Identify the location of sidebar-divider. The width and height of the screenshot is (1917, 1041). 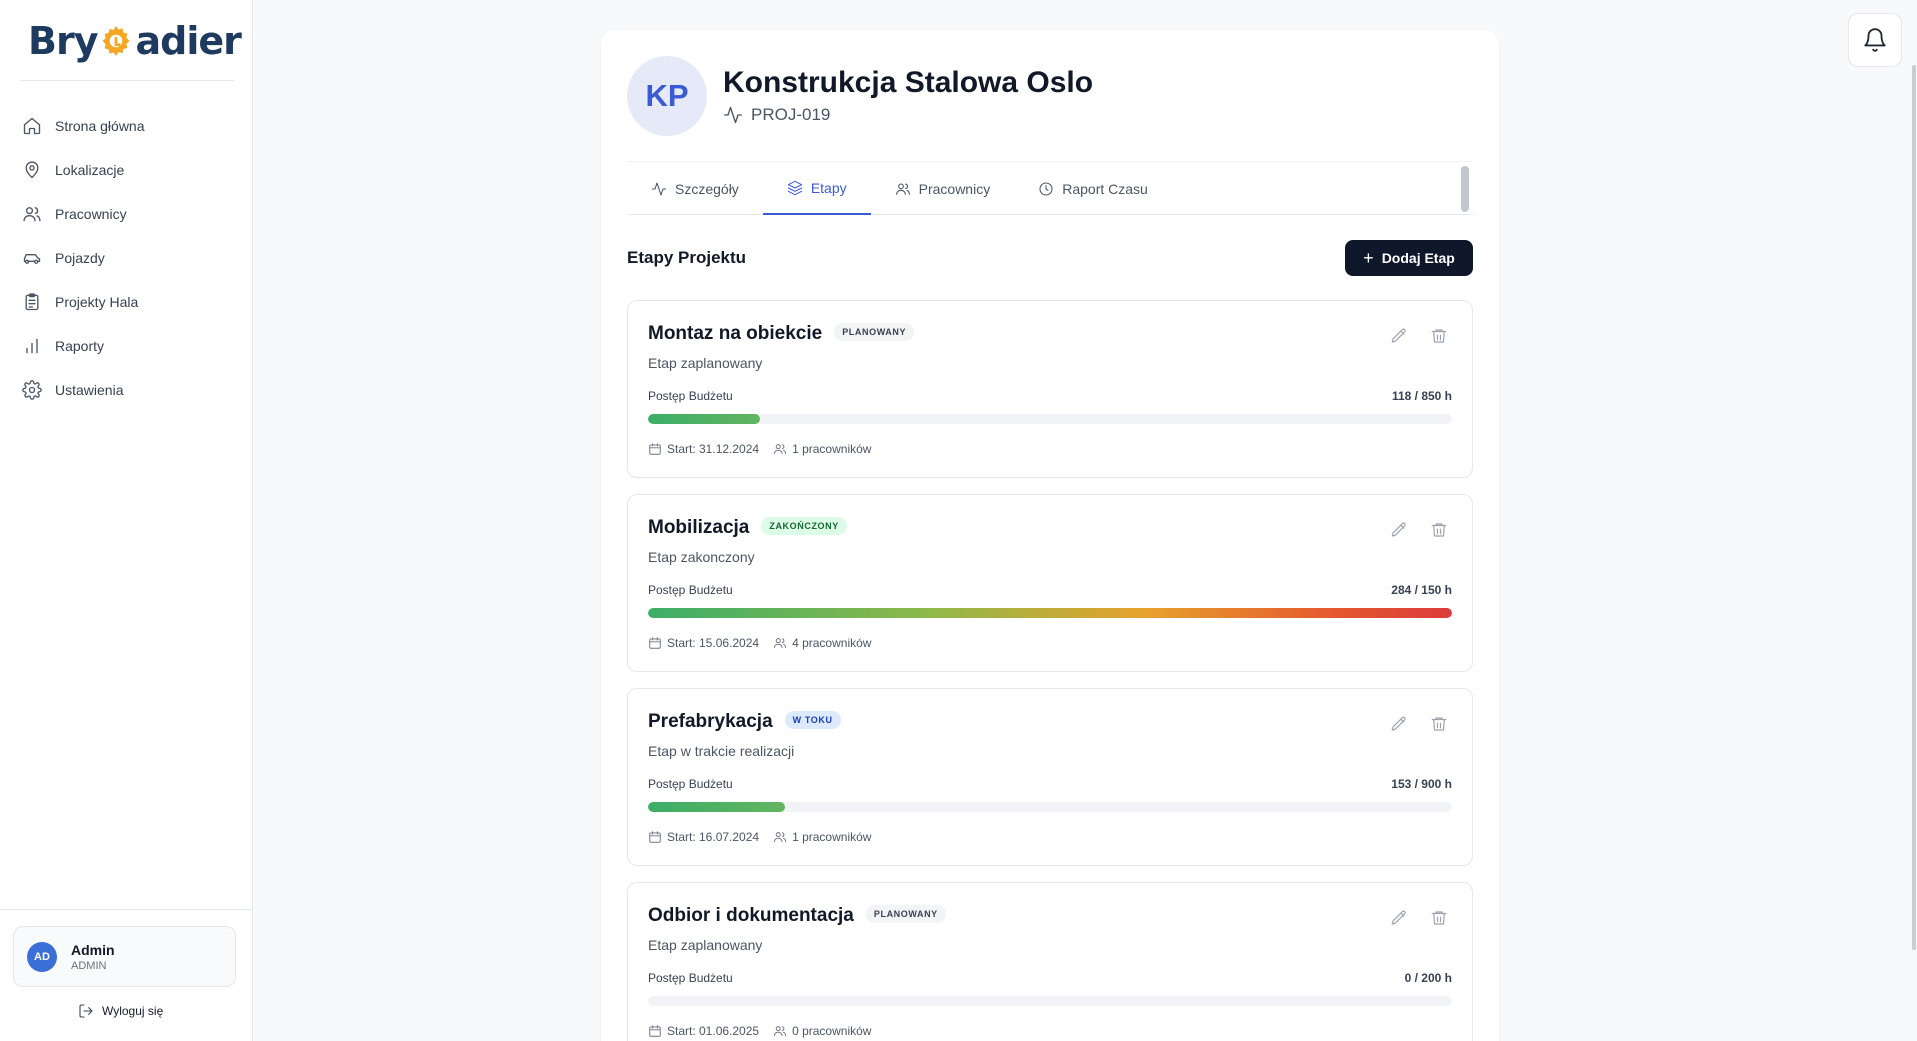
(126, 909).